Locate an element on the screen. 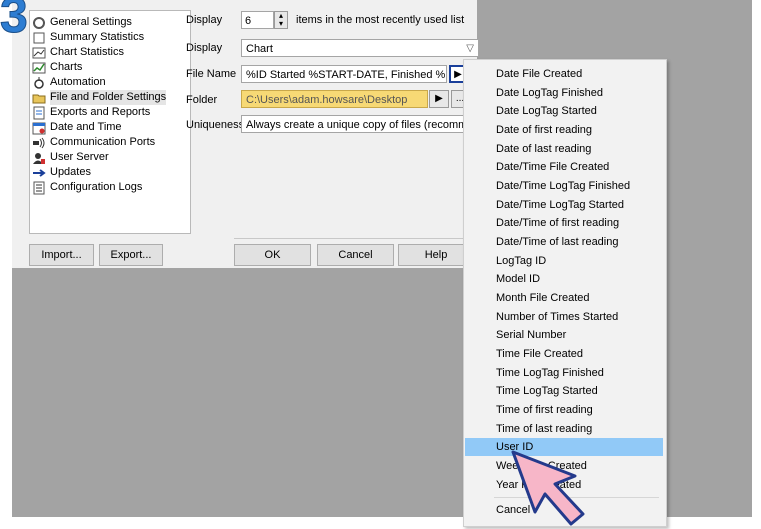  spin-down-icon: ▾ is located at coordinates (280, 23).